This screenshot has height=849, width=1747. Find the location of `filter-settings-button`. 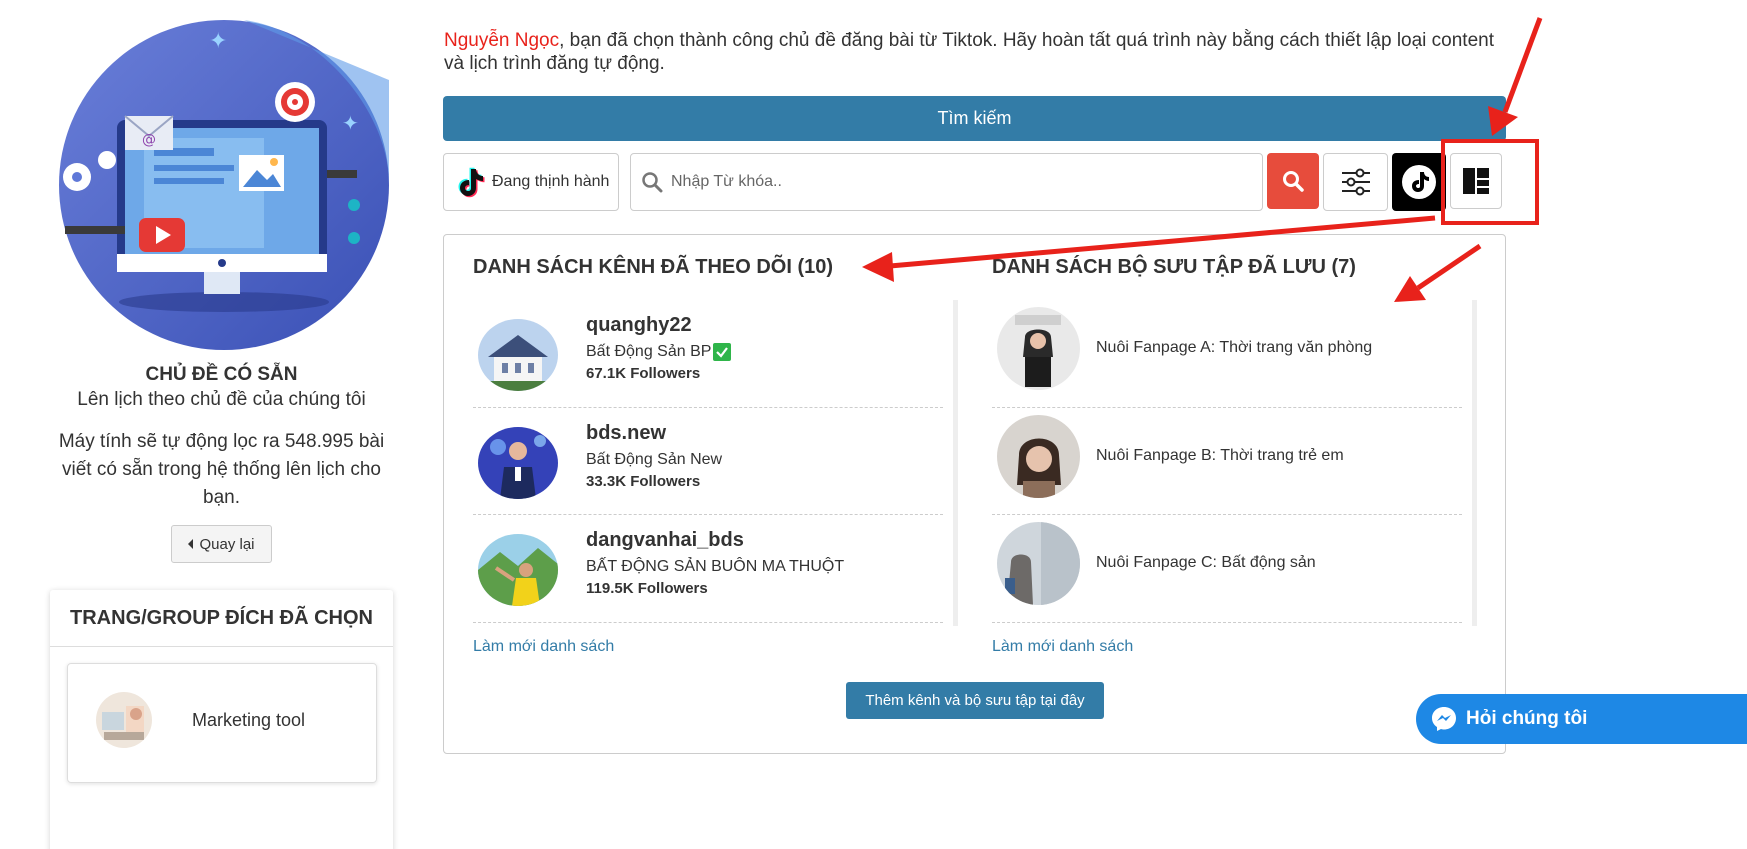

filter-settings-button is located at coordinates (1355, 182).